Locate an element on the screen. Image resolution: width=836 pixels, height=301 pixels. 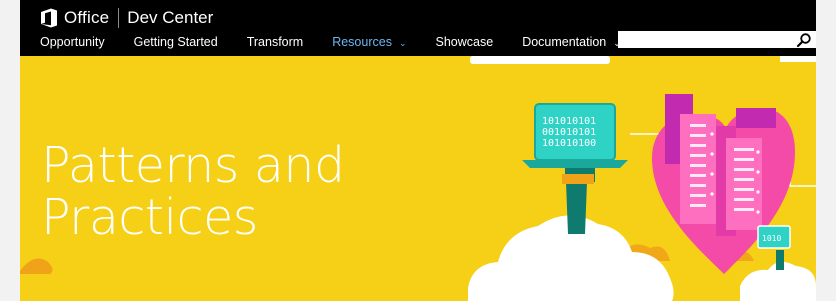
nav-item-label: Resources is located at coordinates (362, 42).